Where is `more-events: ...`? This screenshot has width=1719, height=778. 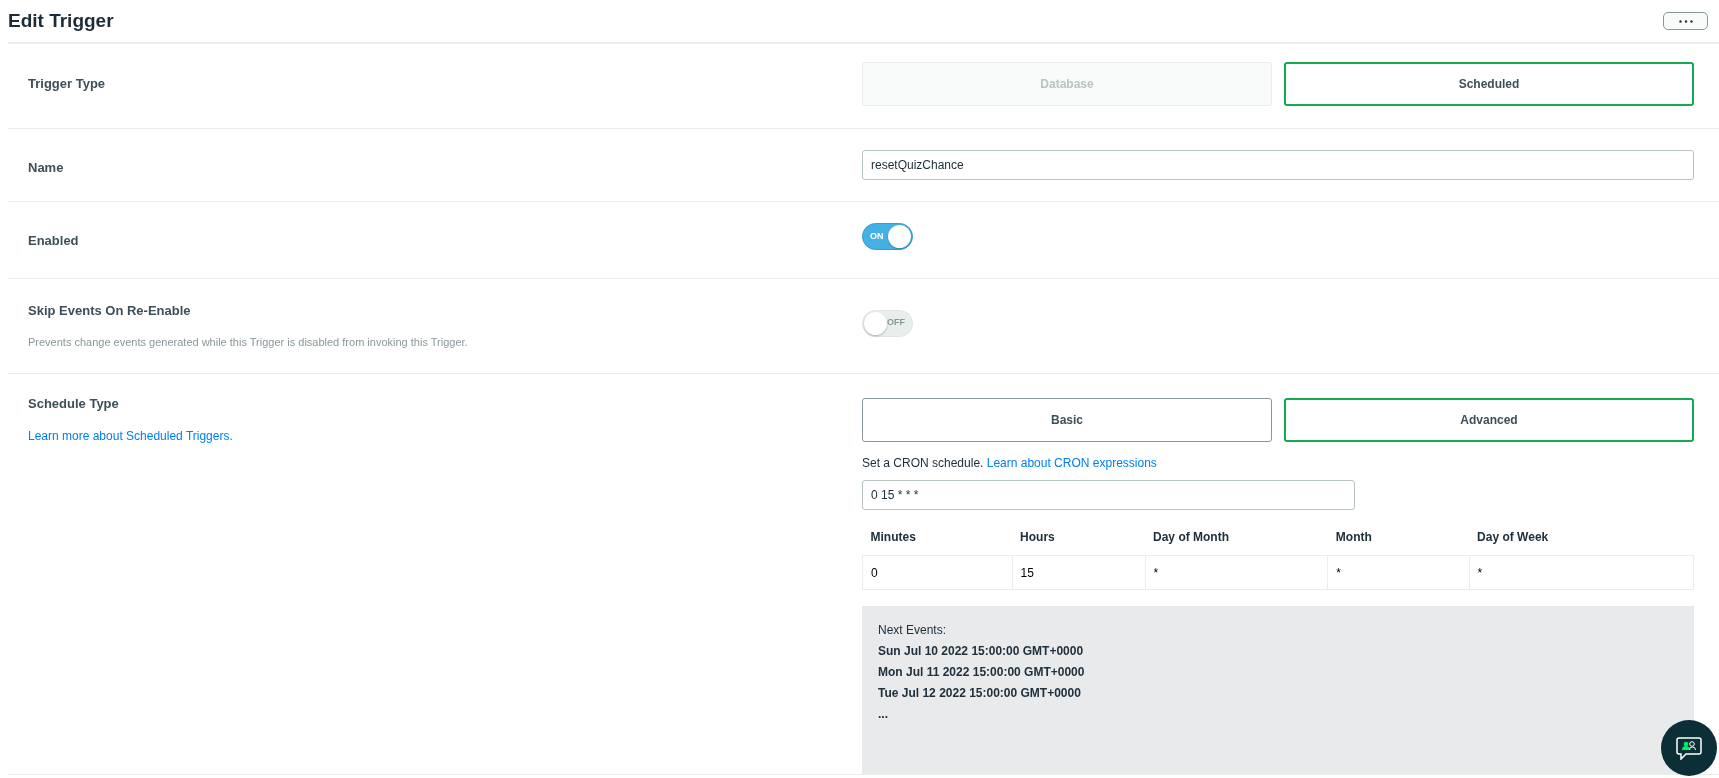
more-events: ... is located at coordinates (883, 714).